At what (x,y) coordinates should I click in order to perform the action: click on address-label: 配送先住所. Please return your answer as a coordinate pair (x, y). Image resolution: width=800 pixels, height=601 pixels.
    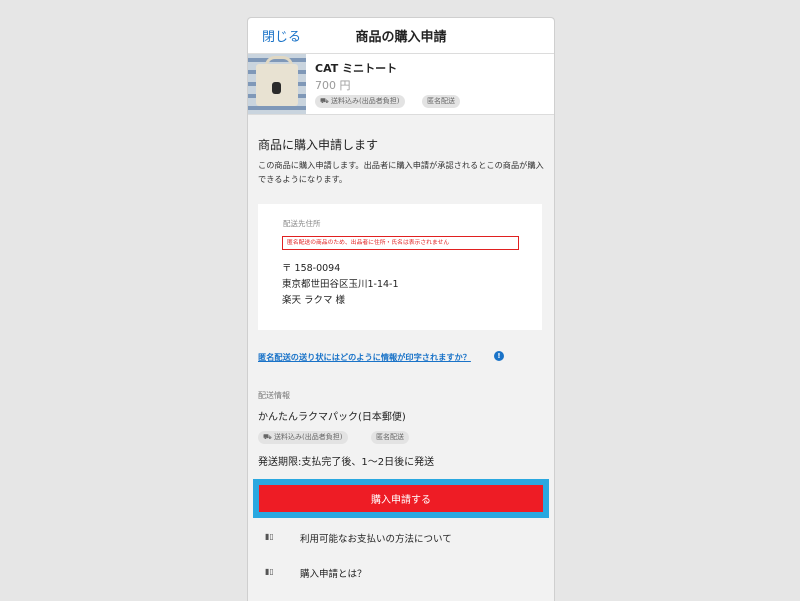
    Looking at the image, I should click on (302, 223).